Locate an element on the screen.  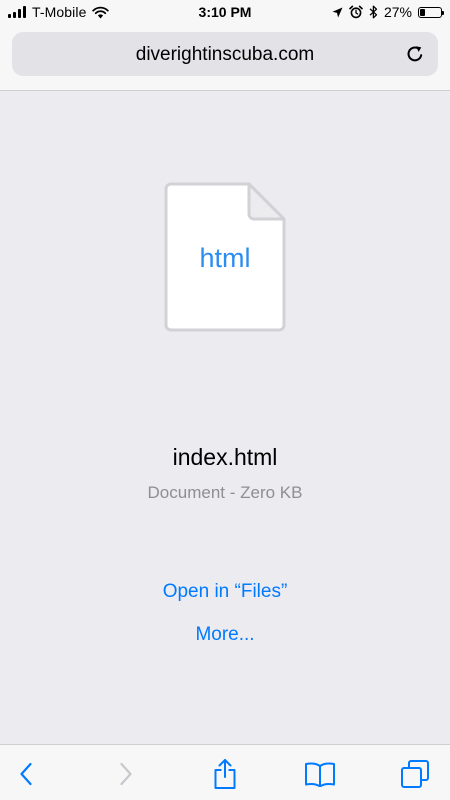
status-bar: T-Mobile 3:10 PM 27% is located at coordinates (225, 12).